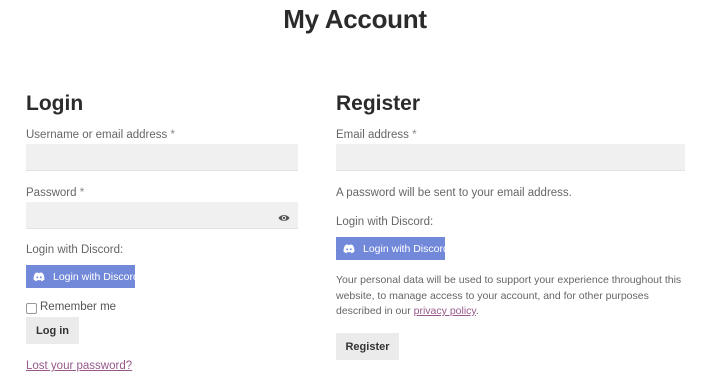 This screenshot has width=710, height=391. Describe the element at coordinates (55, 103) in the screenshot. I see `login-heading: Login` at that location.